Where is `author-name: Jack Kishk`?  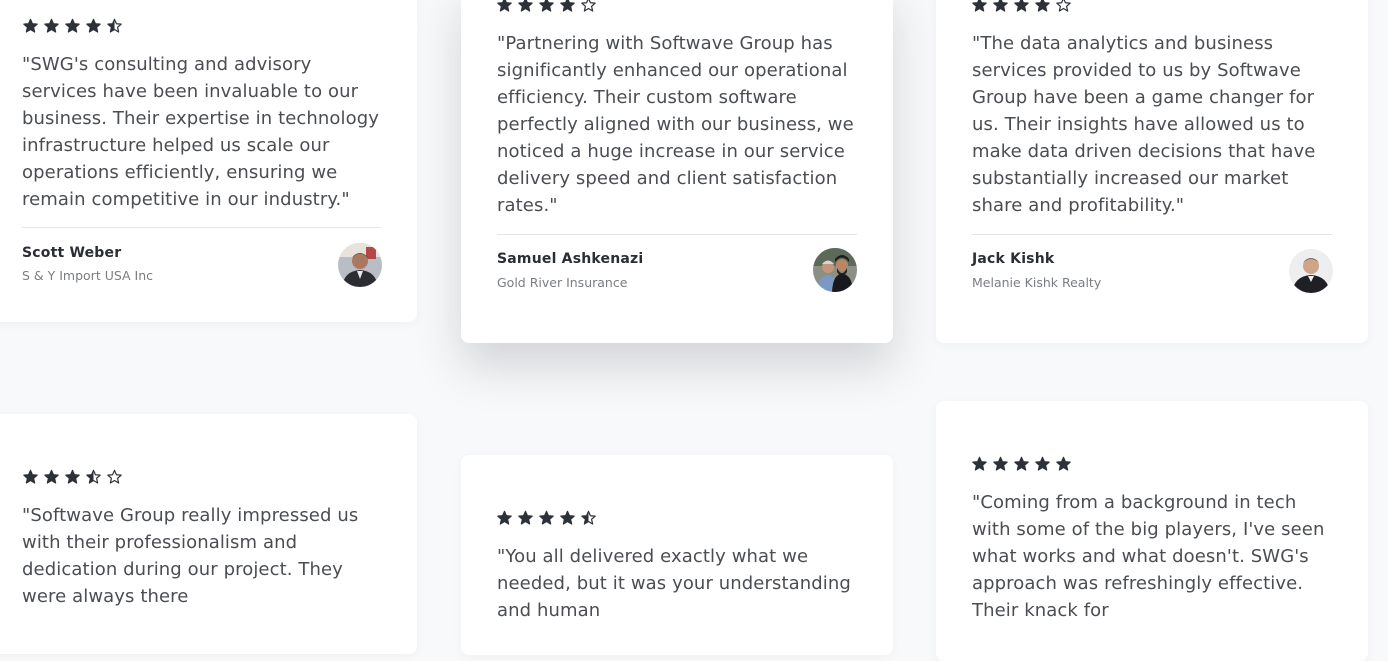
author-name: Jack Kishk is located at coordinates (1013, 259).